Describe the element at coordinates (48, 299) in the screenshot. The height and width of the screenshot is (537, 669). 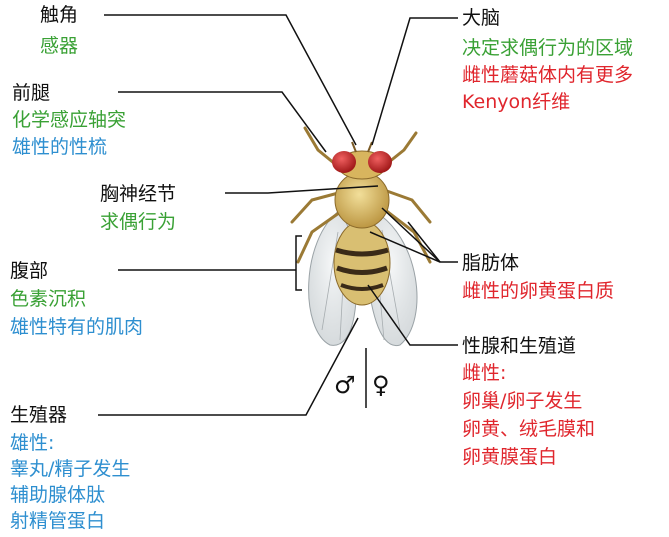
I see `abdomen-pigmentation: 色素沉积` at that location.